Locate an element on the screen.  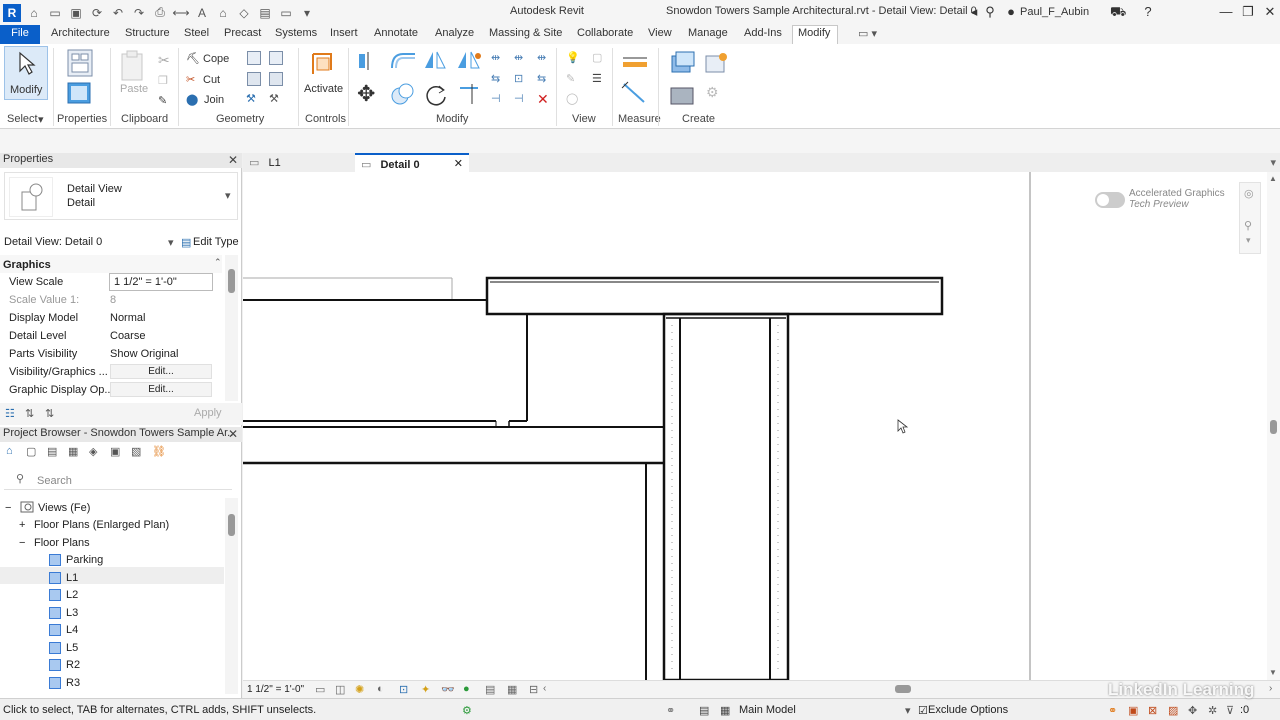
join-label: Join is located at coordinates (214, 100).